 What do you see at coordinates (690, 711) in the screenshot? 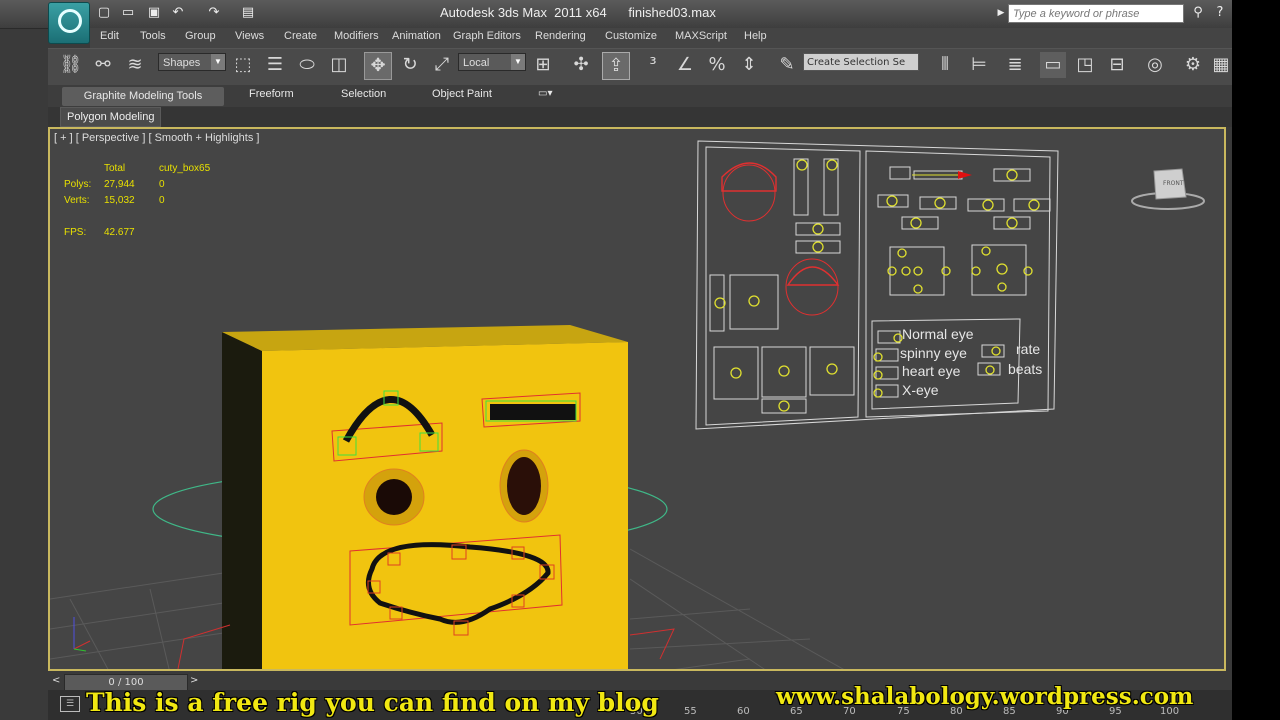
I see `track-tick: 55` at bounding box center [690, 711].